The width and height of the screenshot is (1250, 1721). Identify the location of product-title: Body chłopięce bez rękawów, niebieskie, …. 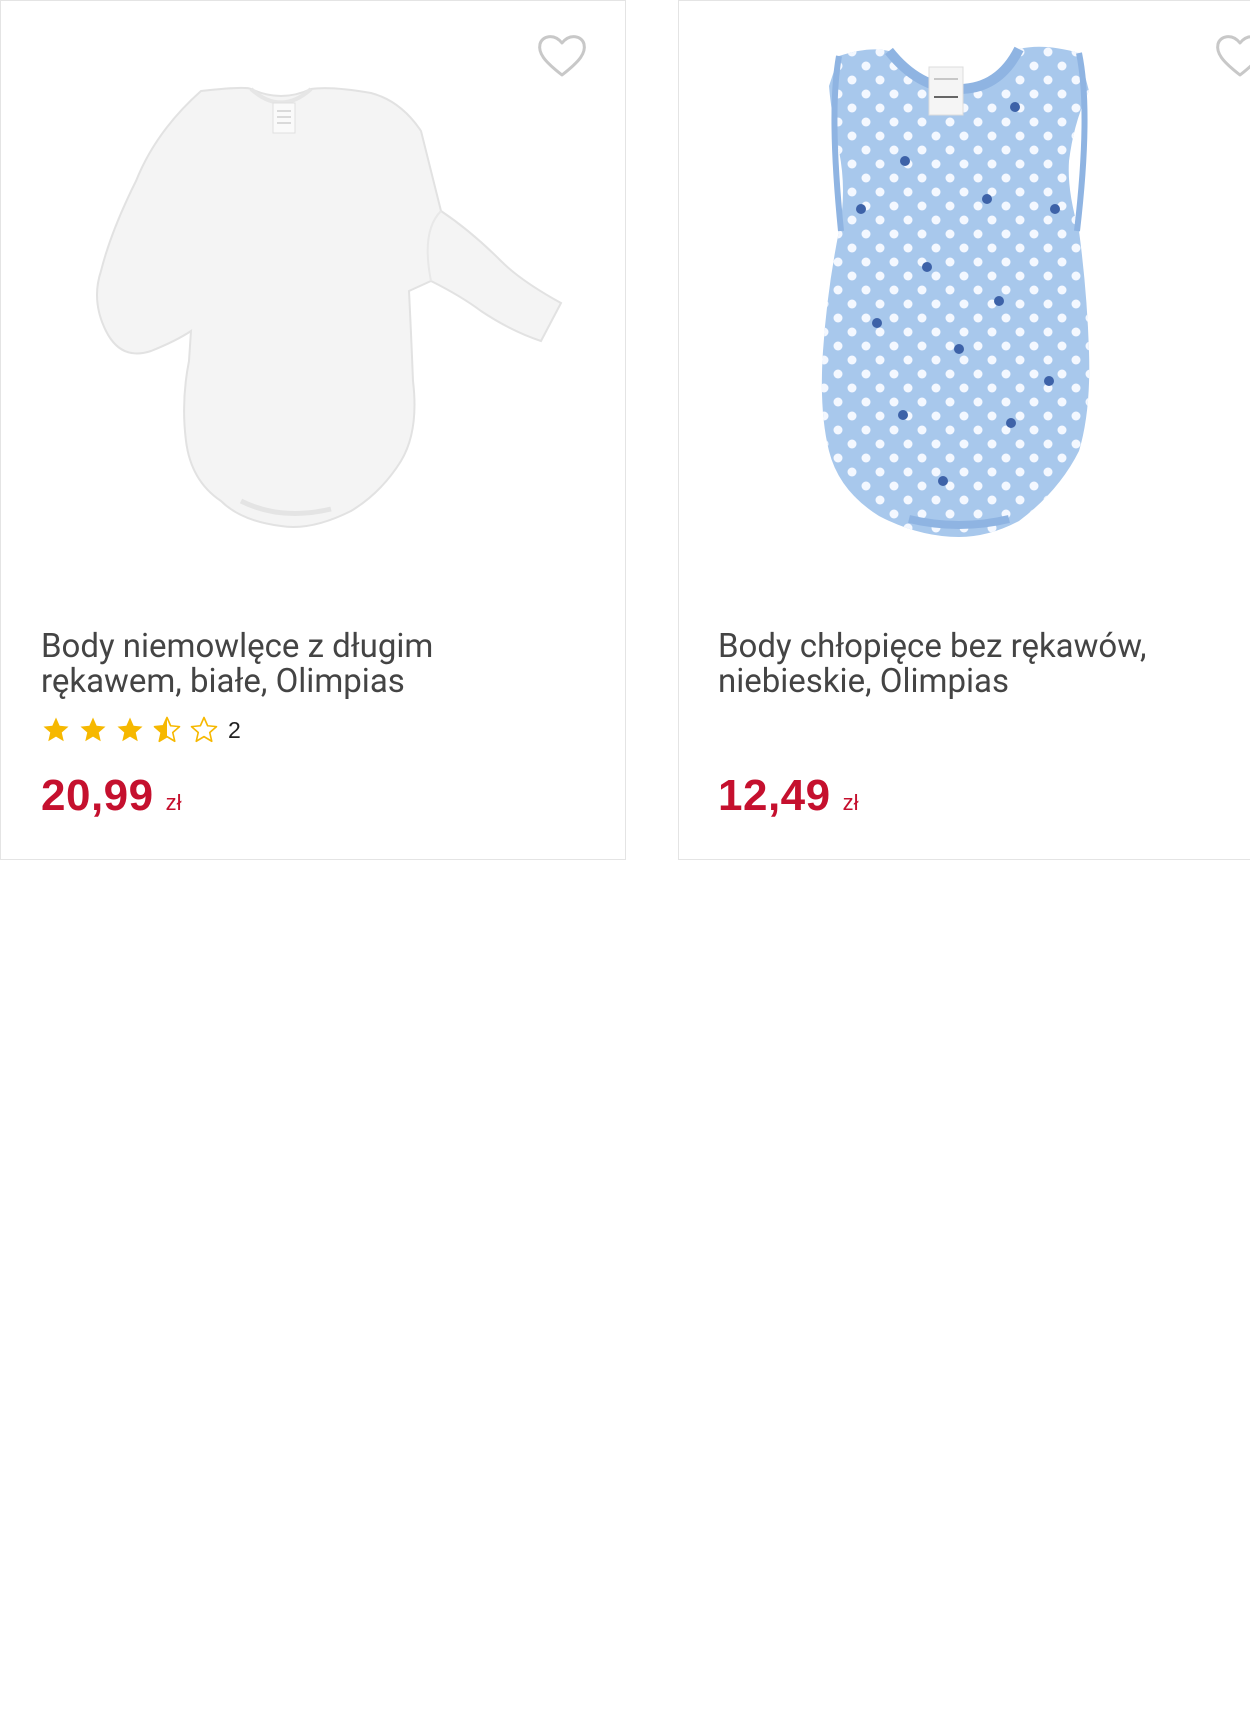
(978, 664).